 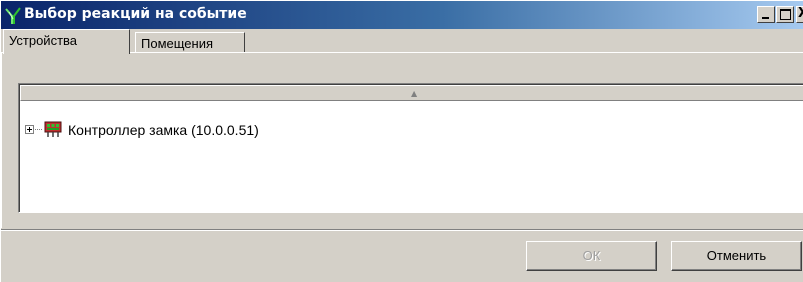 I want to click on cancel-button: Отменить, so click(x=736, y=256).